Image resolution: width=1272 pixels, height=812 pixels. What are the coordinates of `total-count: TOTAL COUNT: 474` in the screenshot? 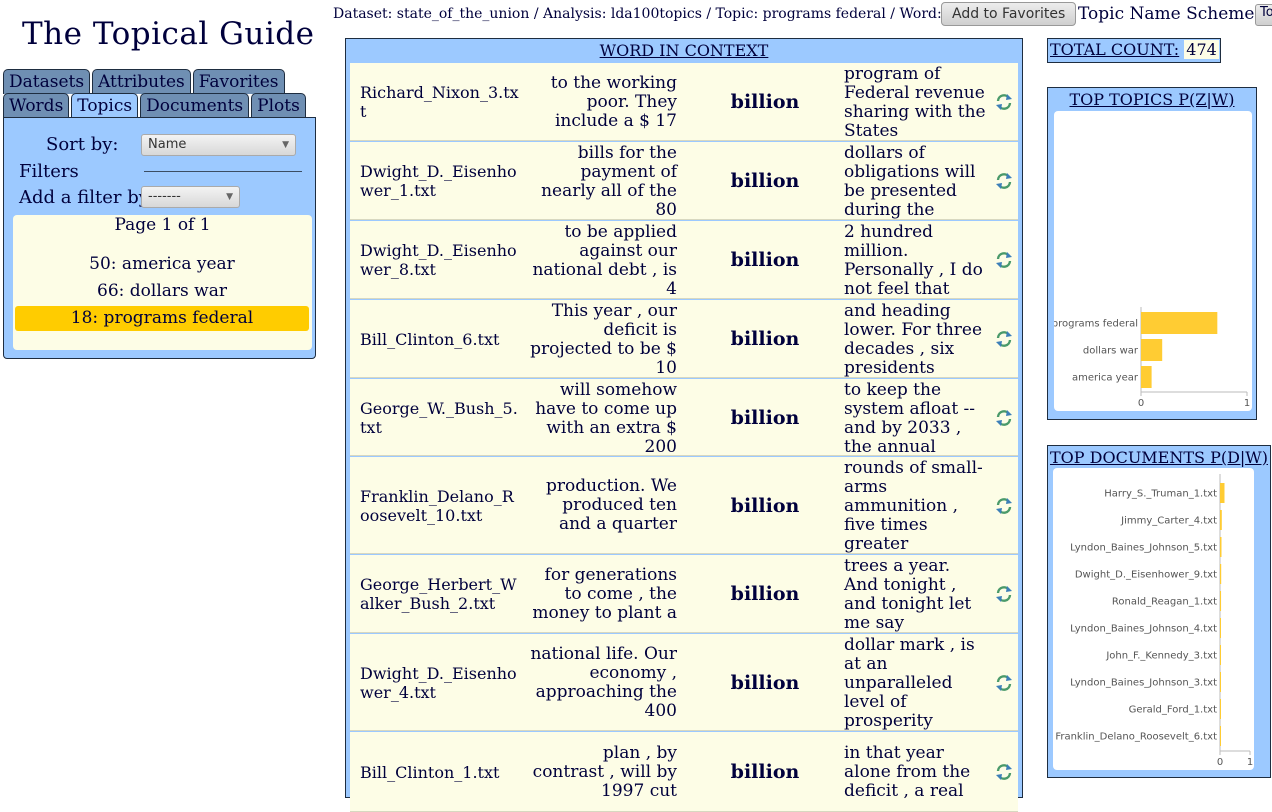 It's located at (1134, 50).